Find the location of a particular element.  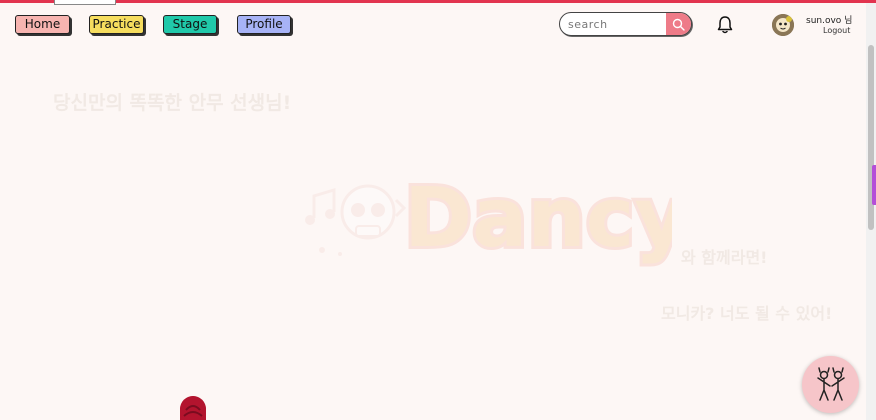

user-name: sun.ovo 님 is located at coordinates (829, 21).